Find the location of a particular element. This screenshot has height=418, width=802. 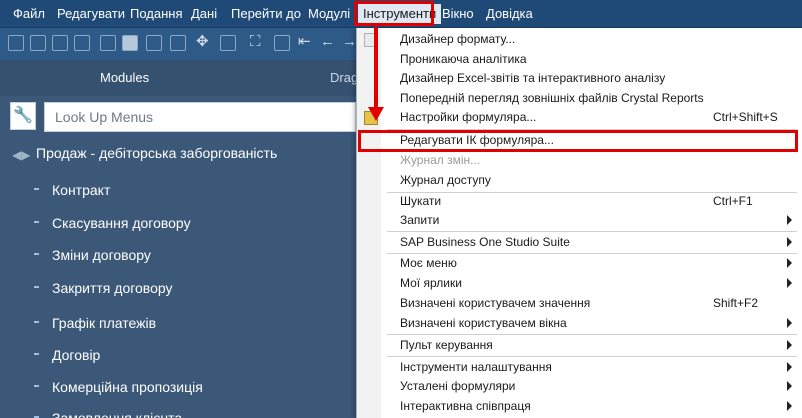

menu-item-label: Журнал доступу is located at coordinates (445, 180).